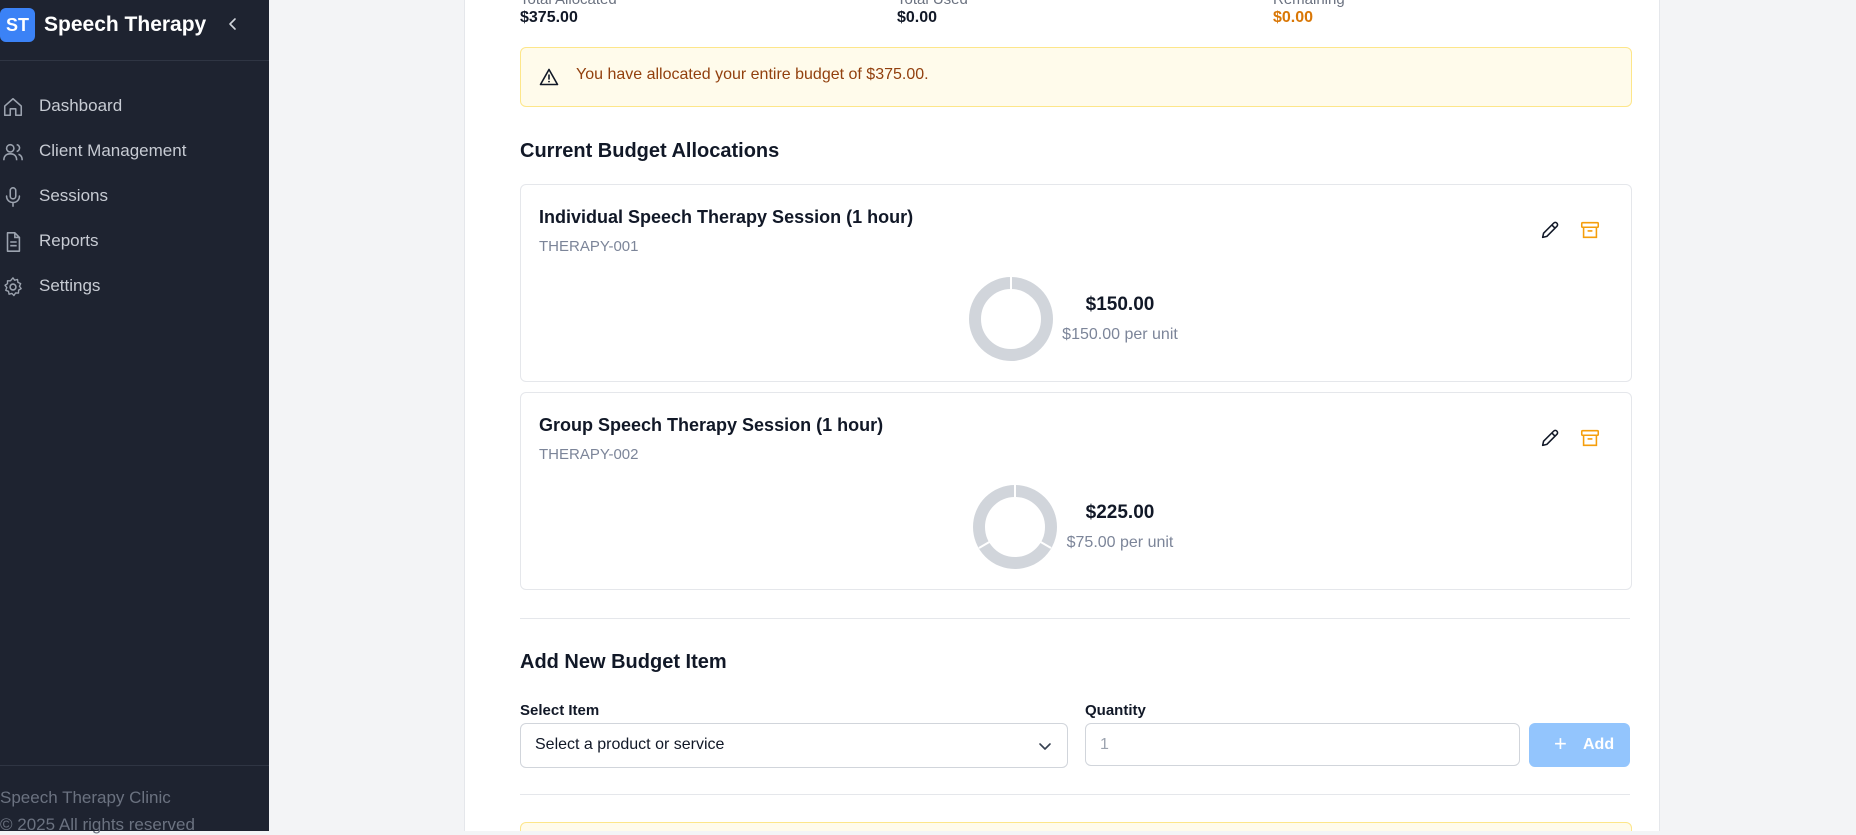 Image resolution: width=1856 pixels, height=835 pixels. Describe the element at coordinates (13, 152) in the screenshot. I see `users-icon` at that location.